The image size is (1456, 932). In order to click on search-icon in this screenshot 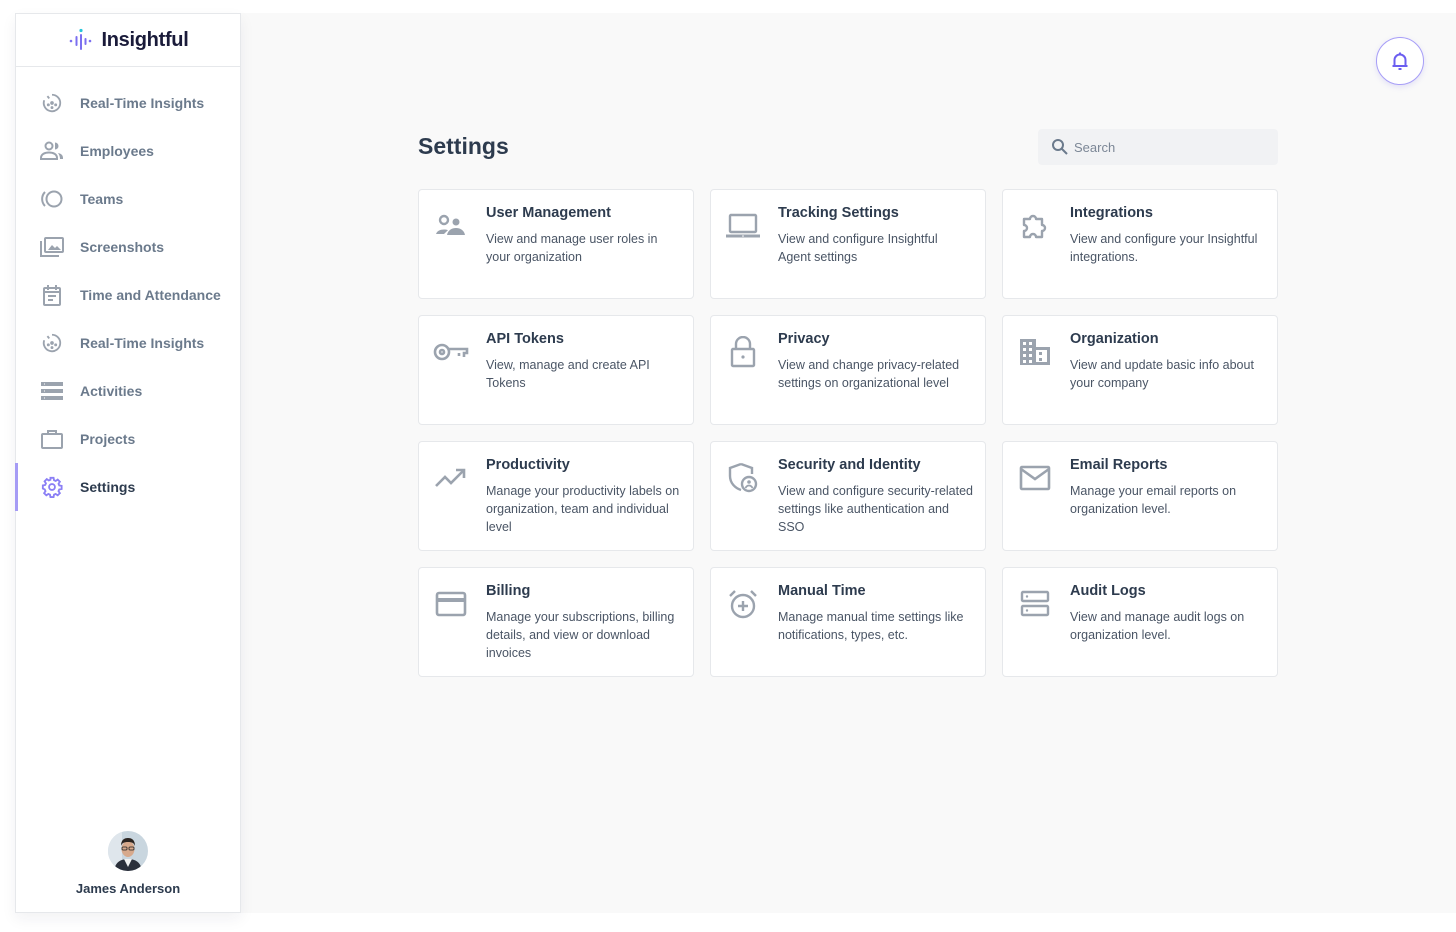, I will do `click(1060, 147)`.